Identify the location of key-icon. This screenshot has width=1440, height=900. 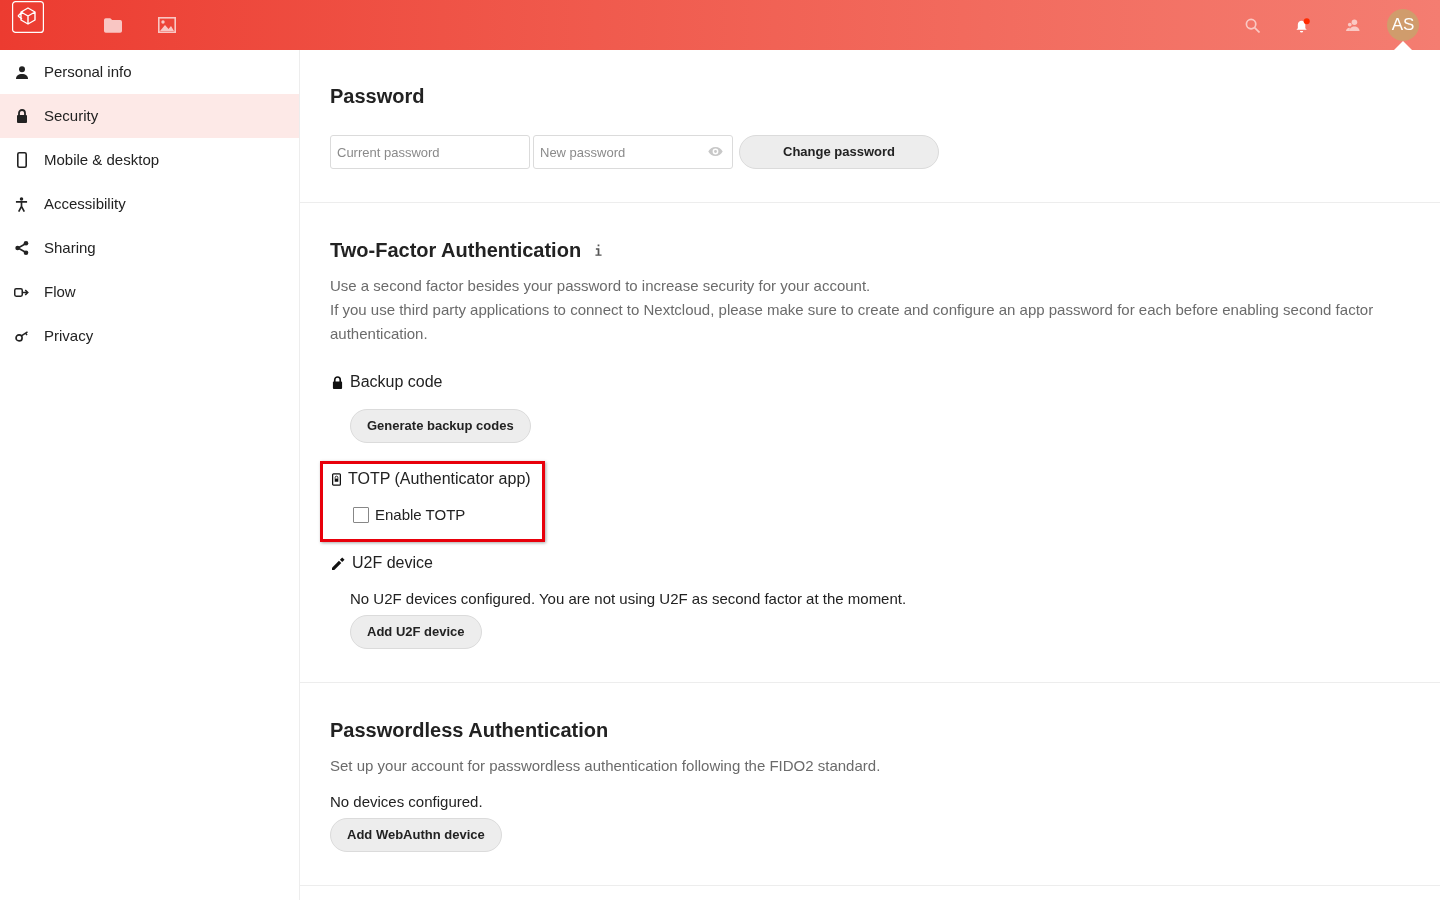
(21, 336).